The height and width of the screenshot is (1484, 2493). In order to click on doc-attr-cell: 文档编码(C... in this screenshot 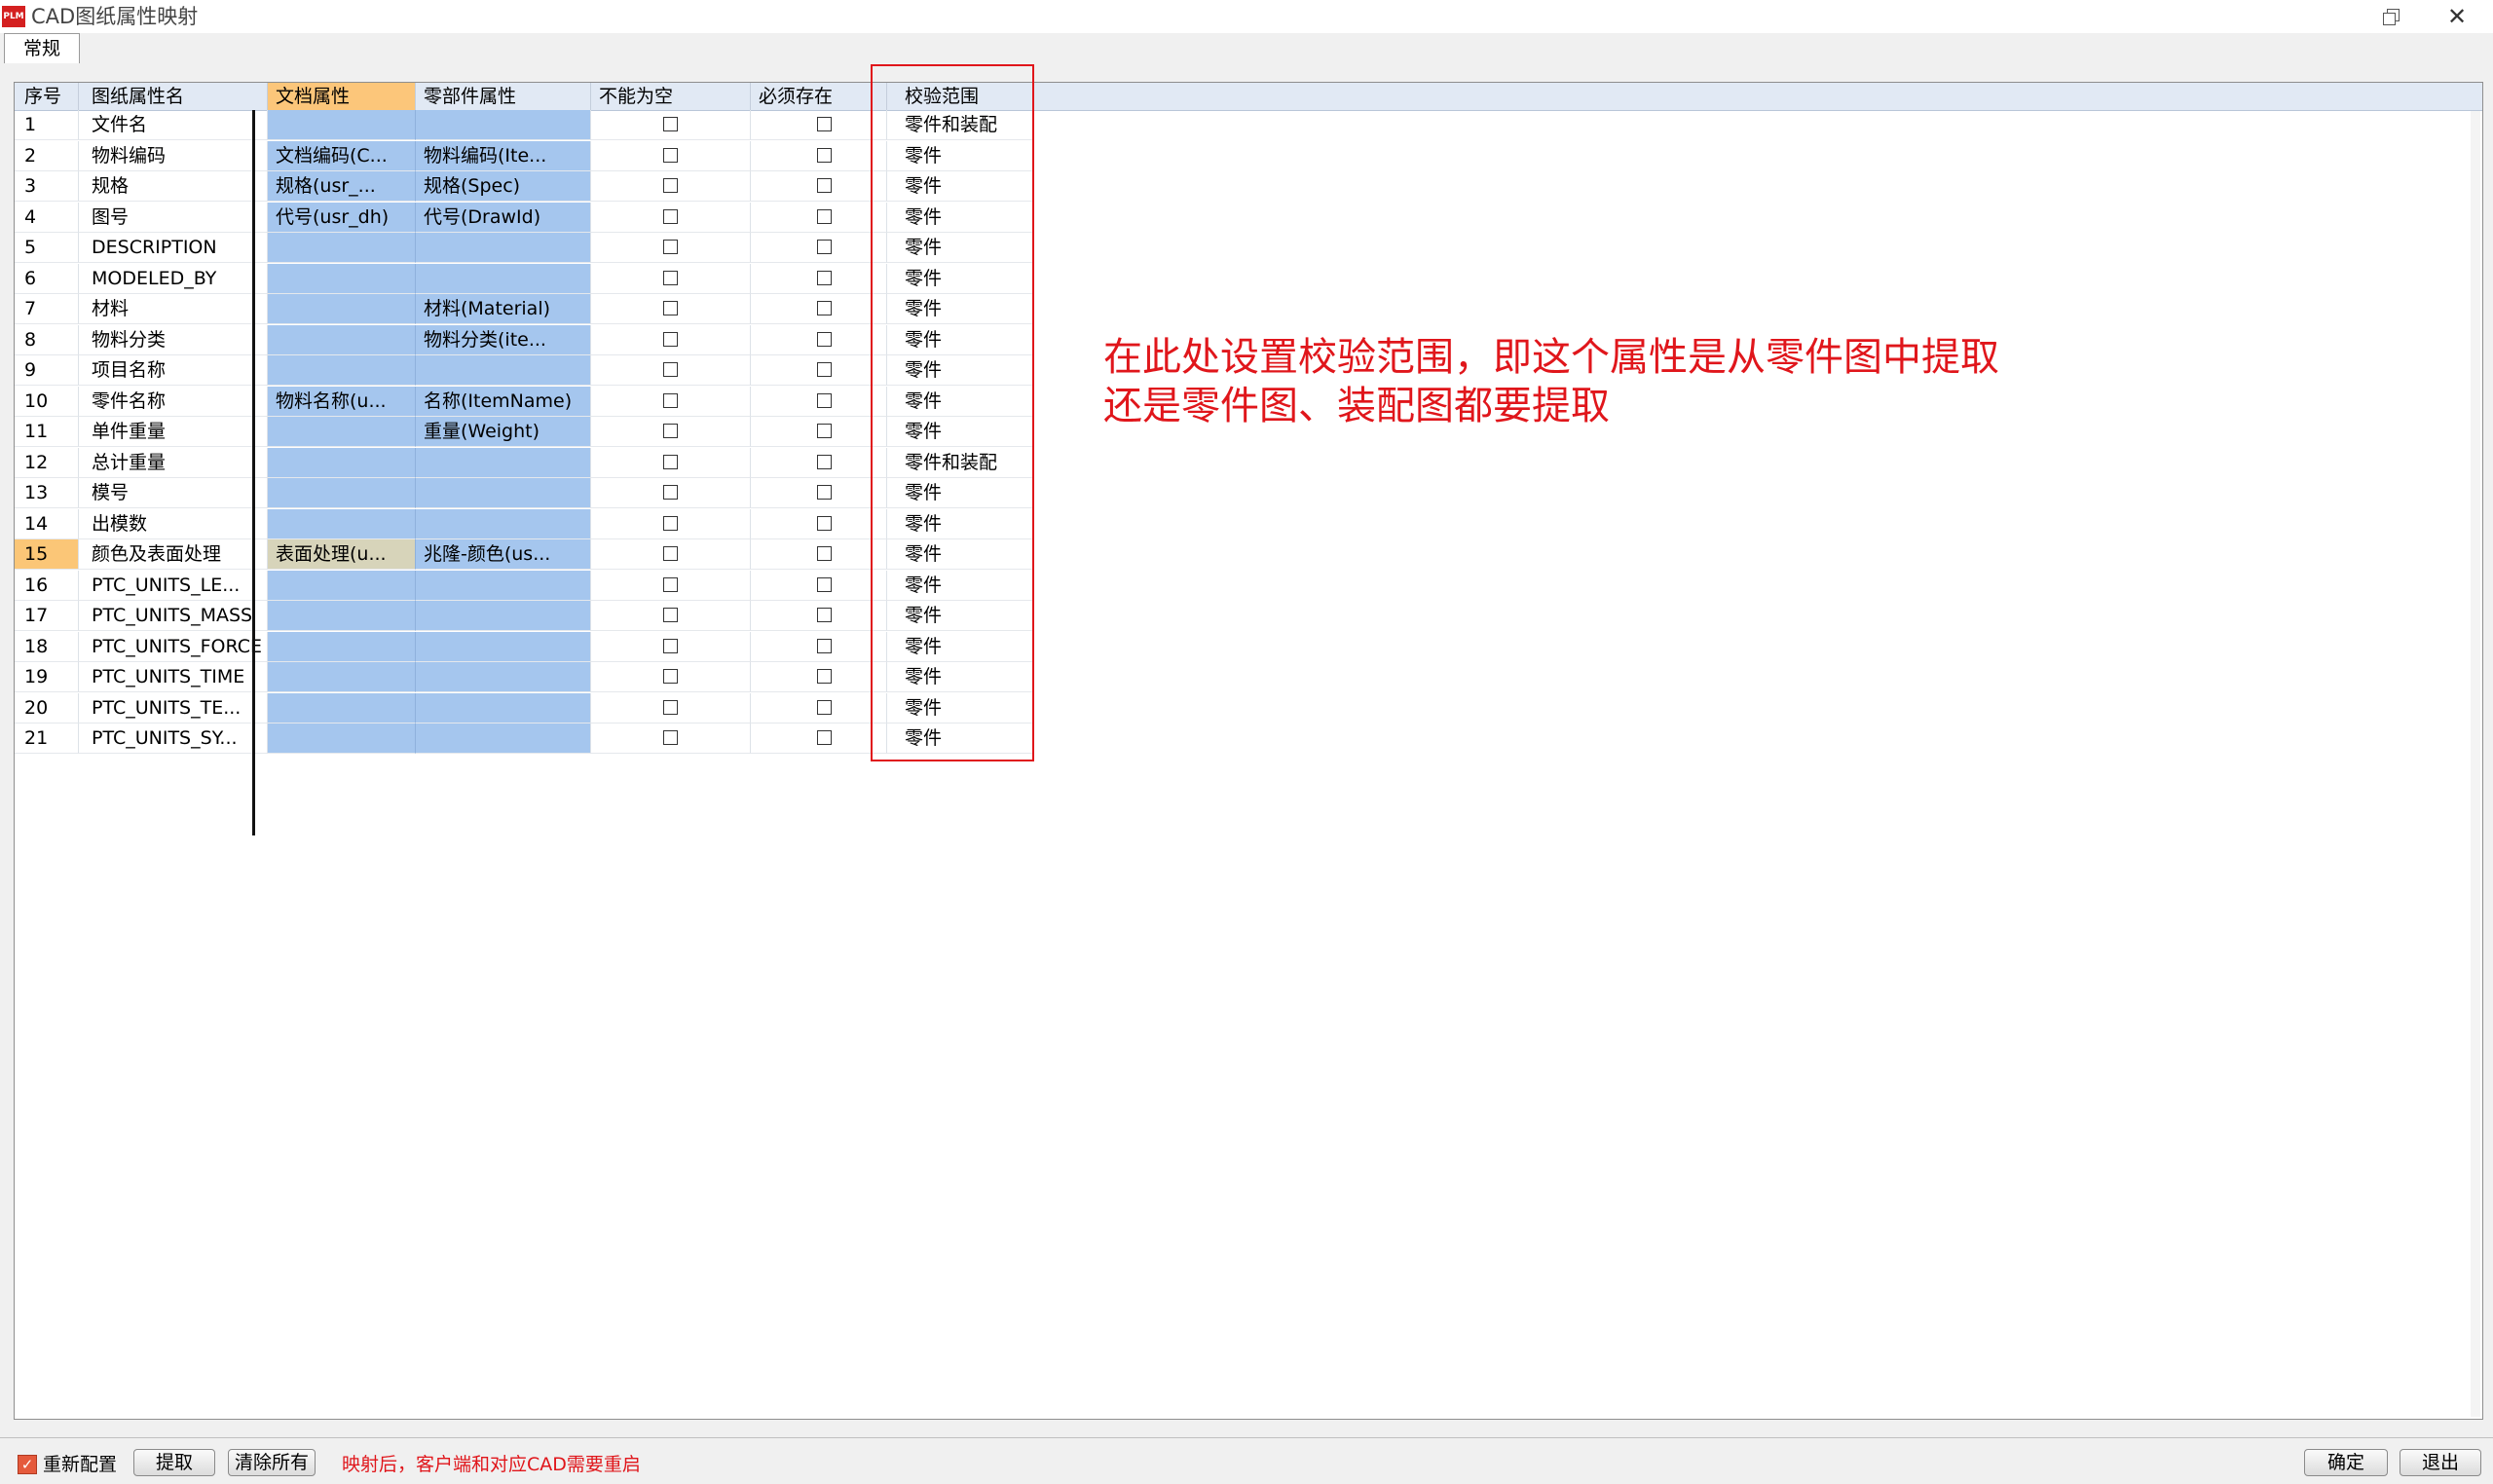, I will do `click(342, 155)`.